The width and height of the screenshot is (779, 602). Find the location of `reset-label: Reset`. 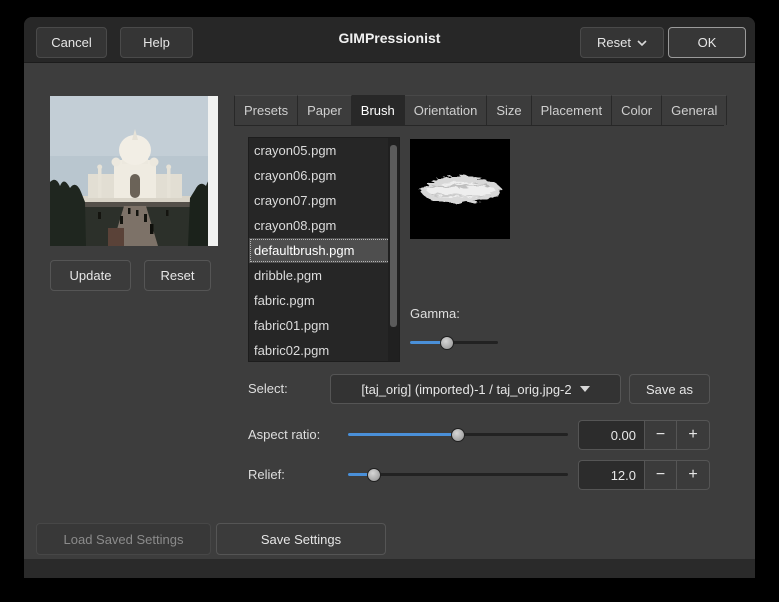

reset-label: Reset is located at coordinates (614, 42).